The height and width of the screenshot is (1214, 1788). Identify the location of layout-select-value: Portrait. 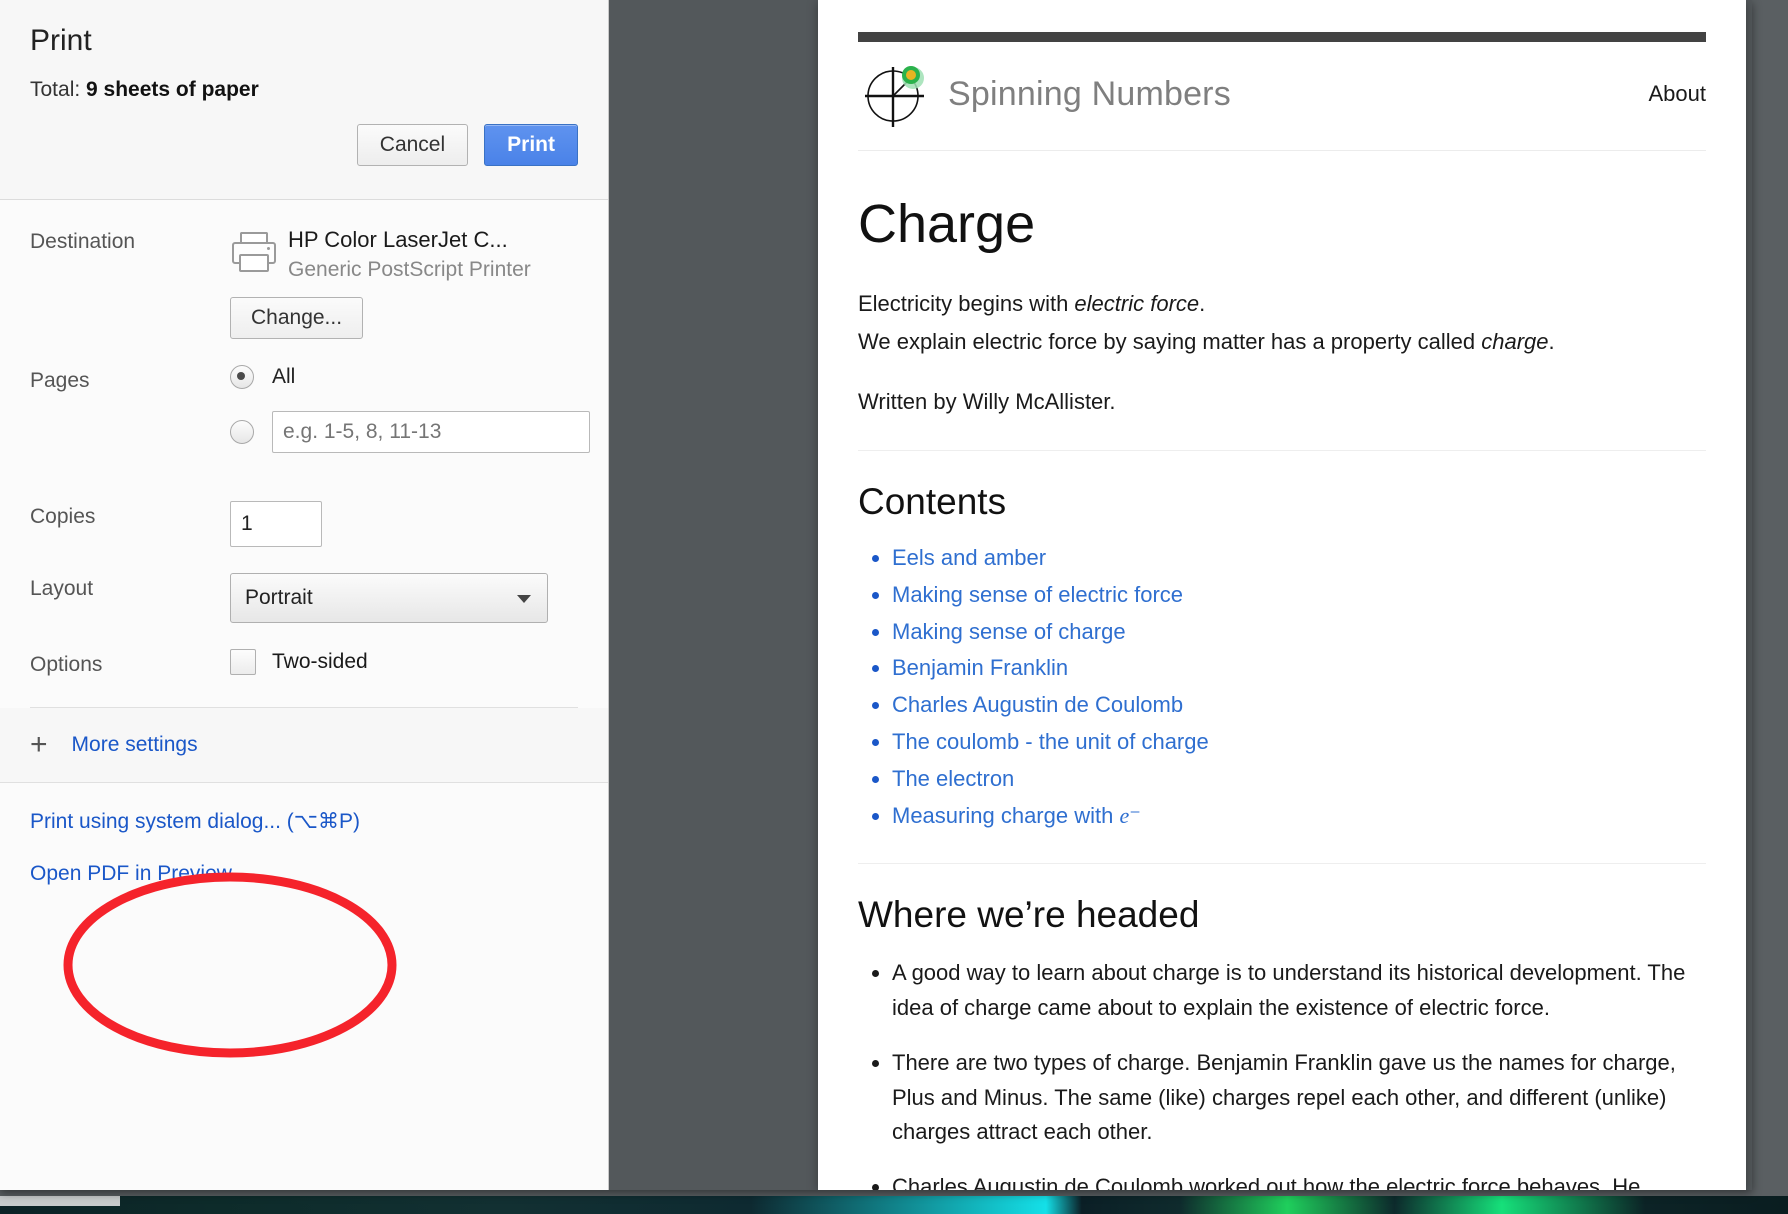
(279, 597).